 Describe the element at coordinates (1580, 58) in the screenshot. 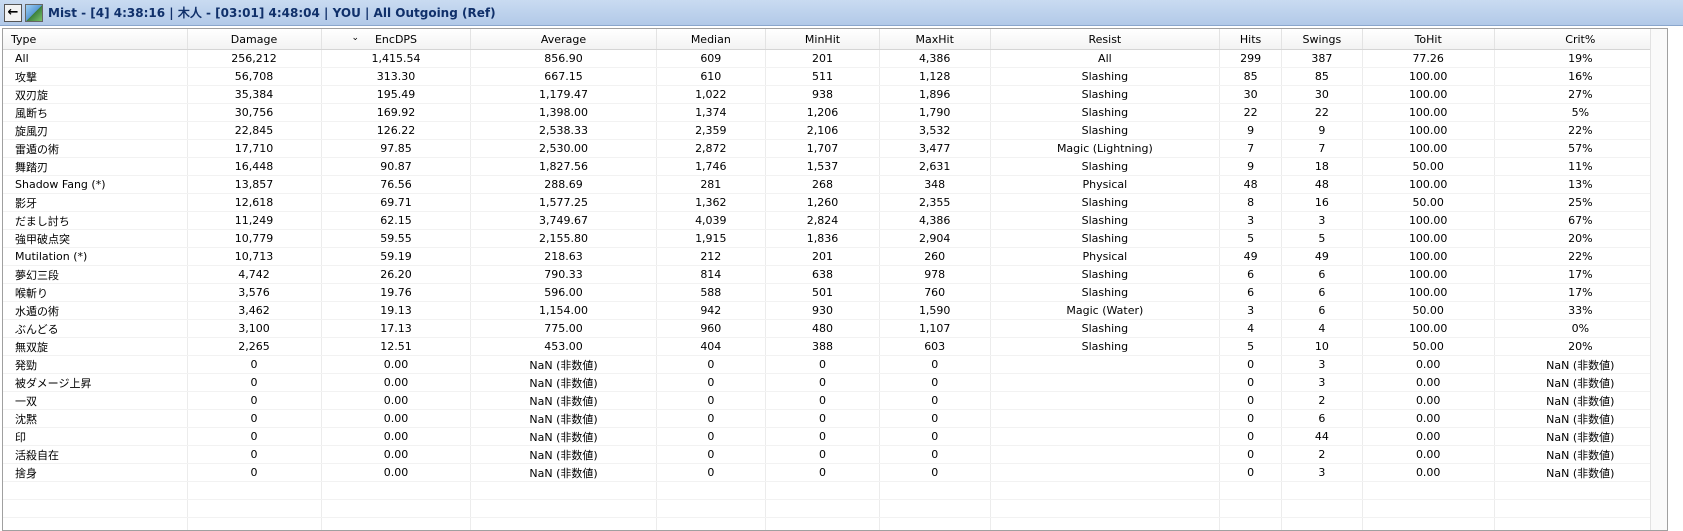

I see `cell-crit-: 19%` at that location.